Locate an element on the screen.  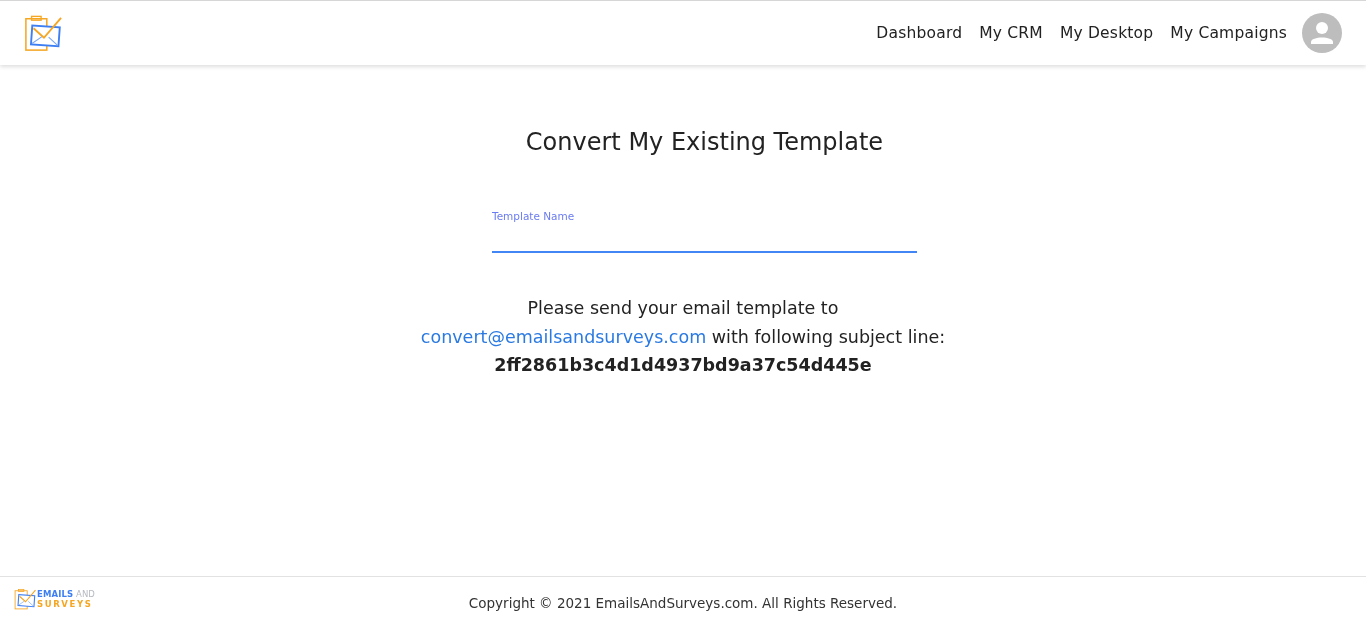
page-title: Convert My Existing Template is located at coordinates (704, 142).